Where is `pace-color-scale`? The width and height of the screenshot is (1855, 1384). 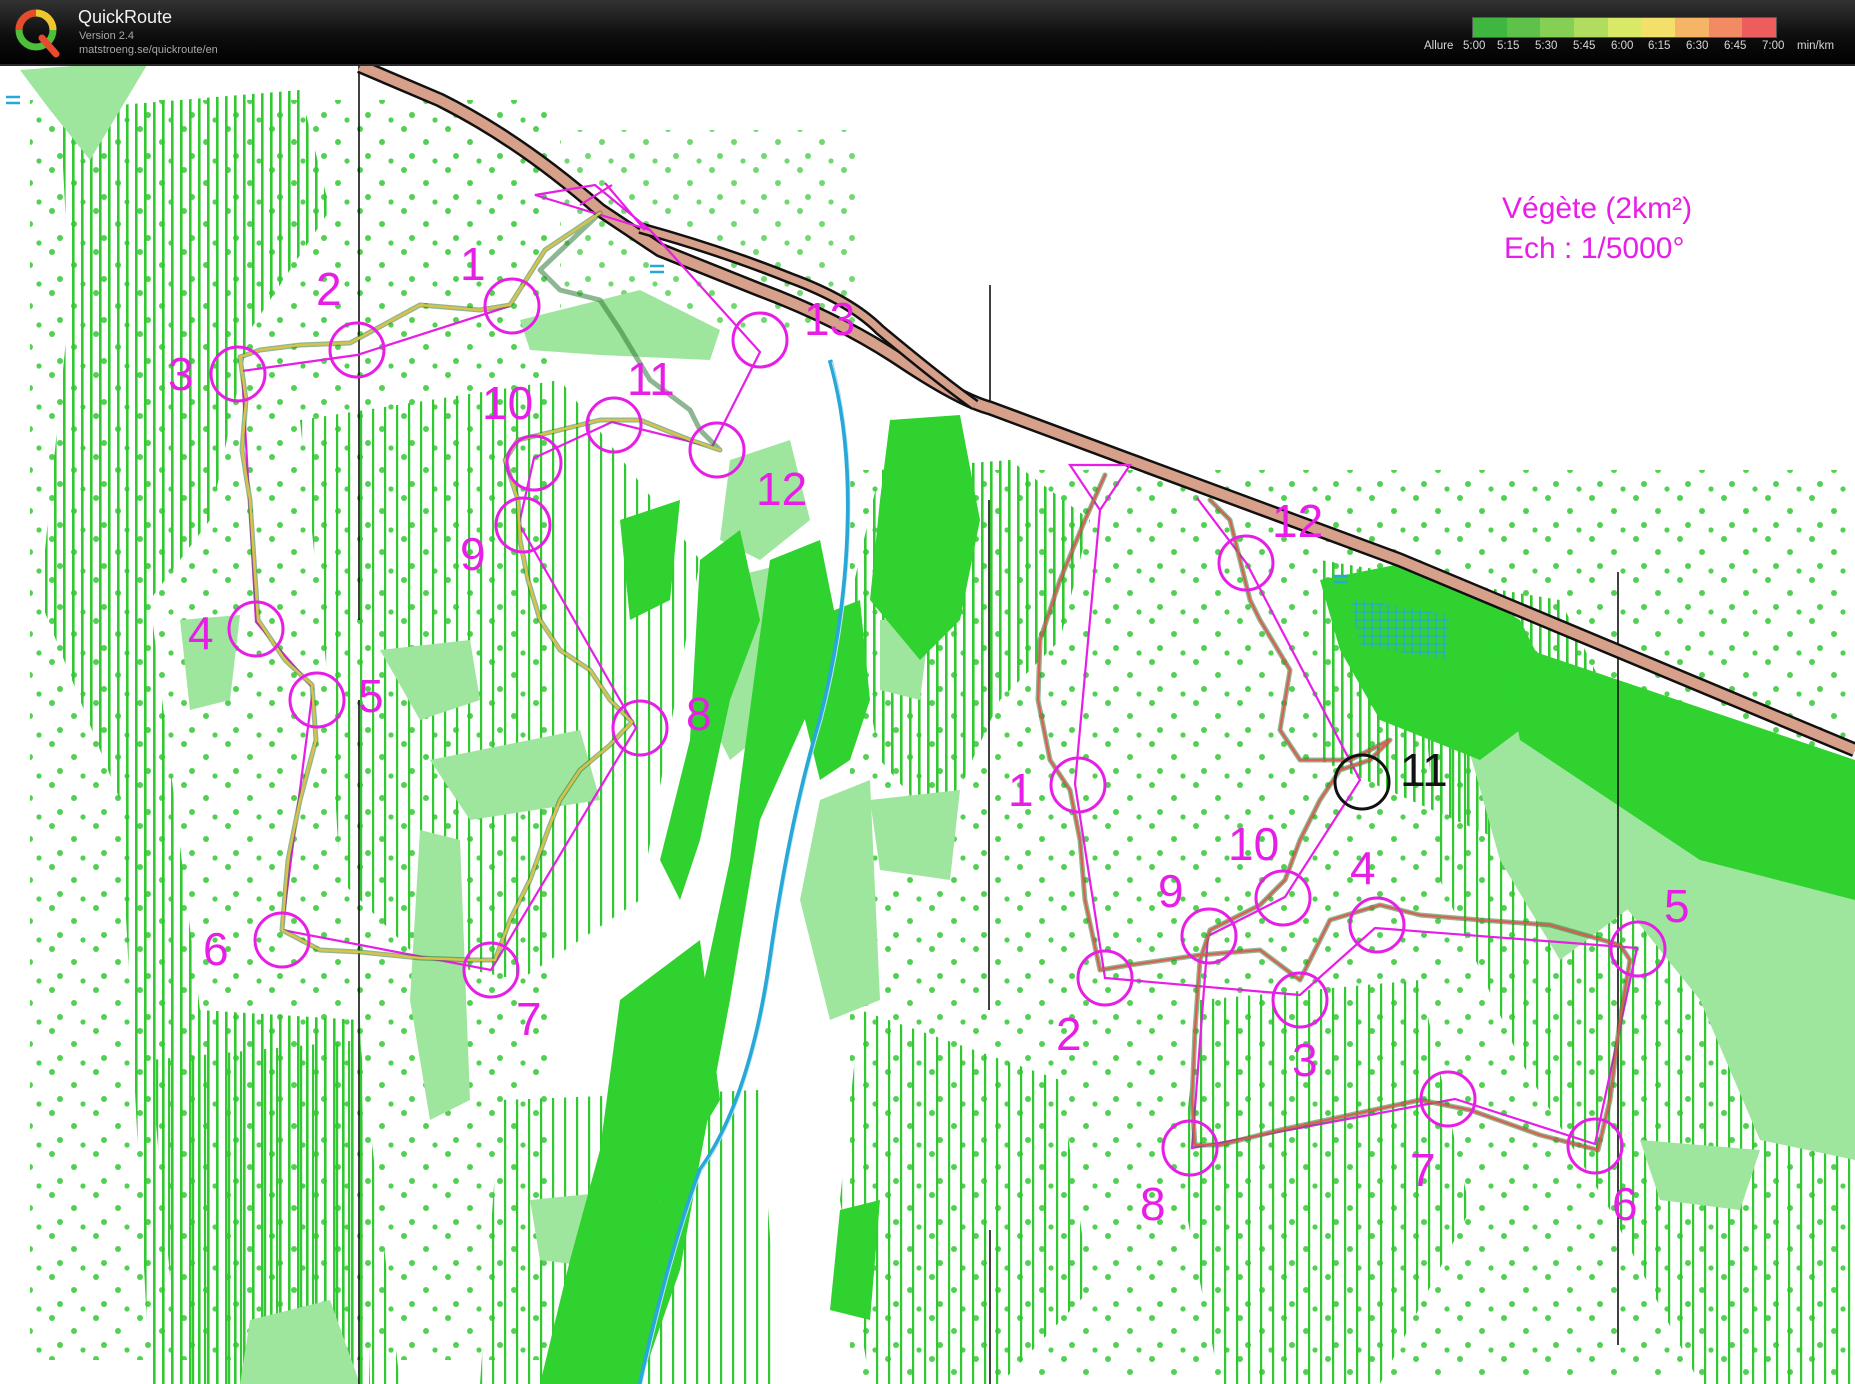 pace-color-scale is located at coordinates (1624, 27).